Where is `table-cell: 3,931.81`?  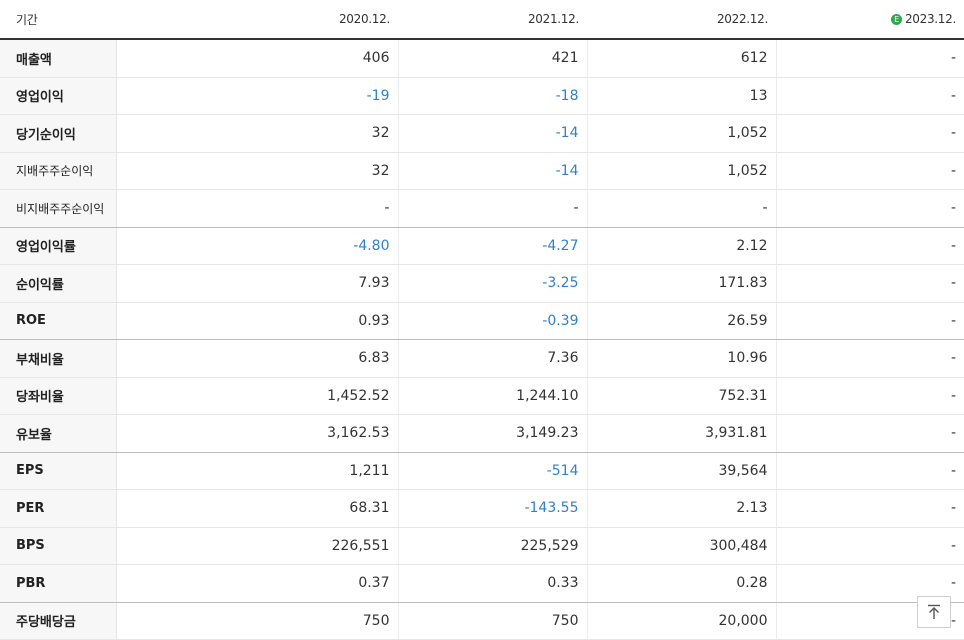 table-cell: 3,931.81 is located at coordinates (682, 433).